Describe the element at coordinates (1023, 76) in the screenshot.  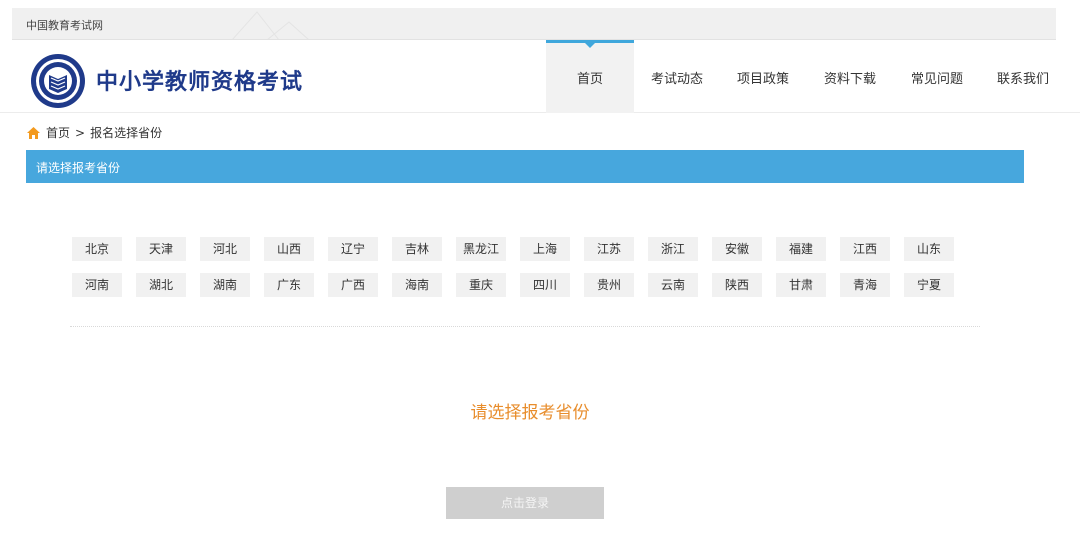
I see `nav-contact: 联系我们` at that location.